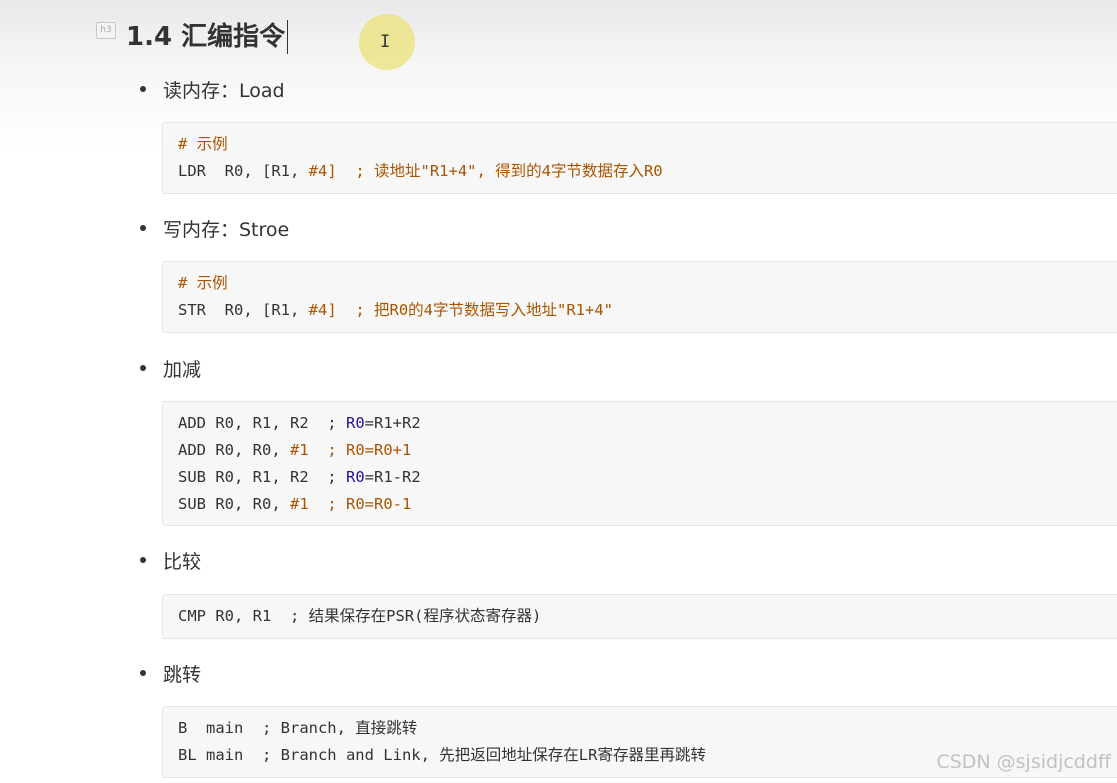 This screenshot has height=783, width=1117. What do you see at coordinates (106, 30) in the screenshot?
I see `heading-level-badge: h3` at bounding box center [106, 30].